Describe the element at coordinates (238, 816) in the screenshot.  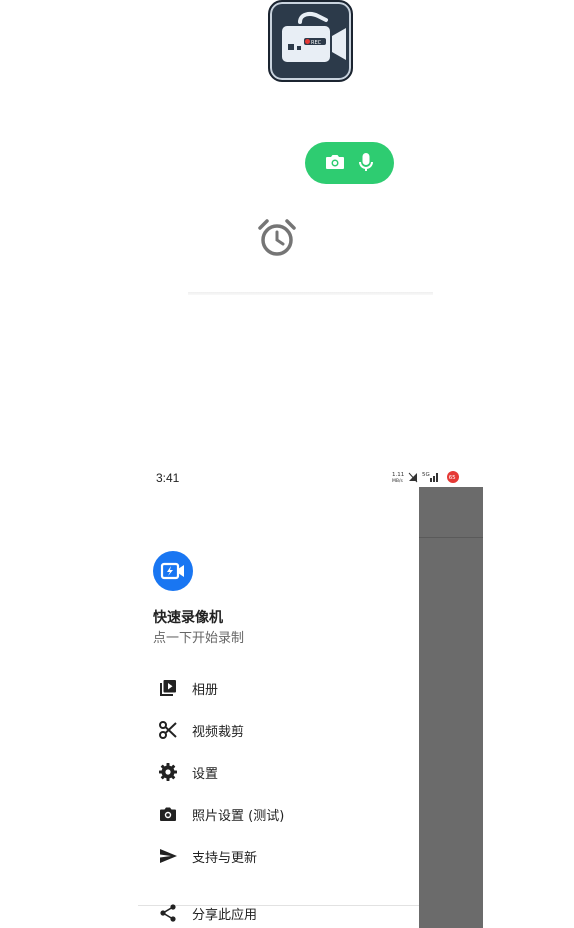
I see `menu-item-label: 照片设置 (测试)` at that location.